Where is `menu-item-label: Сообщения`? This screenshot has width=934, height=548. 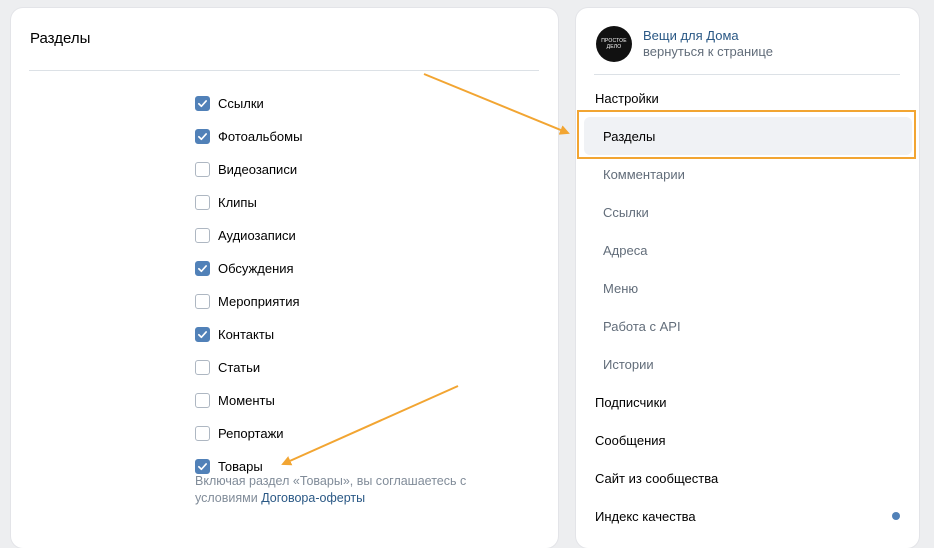
menu-item-label: Сообщения is located at coordinates (630, 440).